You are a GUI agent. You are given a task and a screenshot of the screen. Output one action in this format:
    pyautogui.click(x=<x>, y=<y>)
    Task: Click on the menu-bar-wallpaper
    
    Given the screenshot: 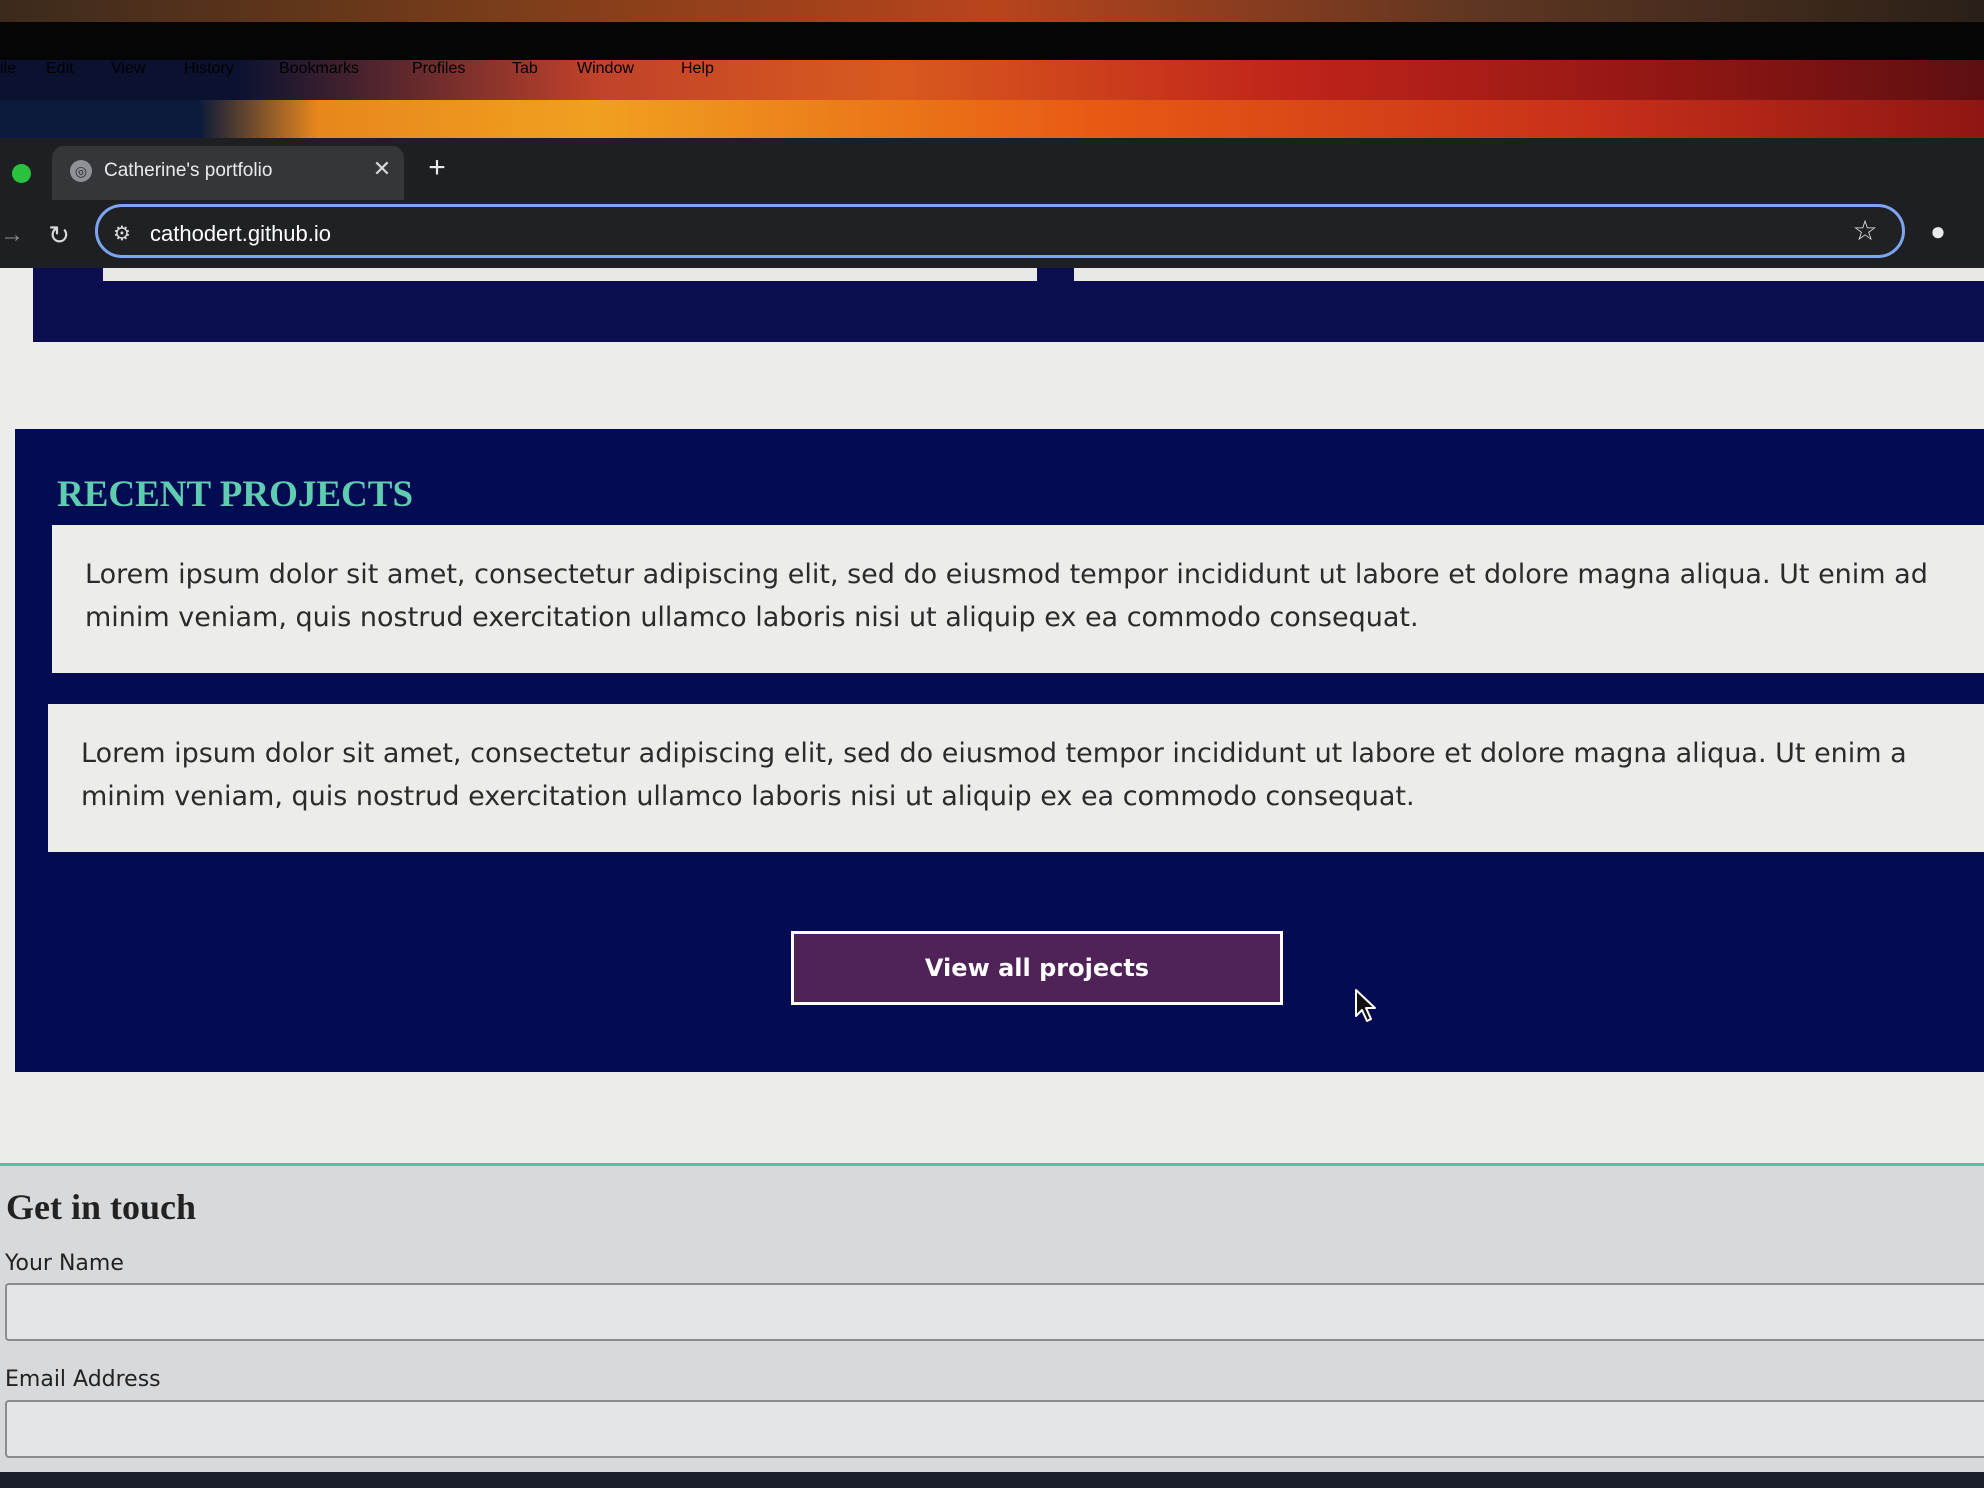 What is the action you would take?
    pyautogui.click(x=992, y=119)
    